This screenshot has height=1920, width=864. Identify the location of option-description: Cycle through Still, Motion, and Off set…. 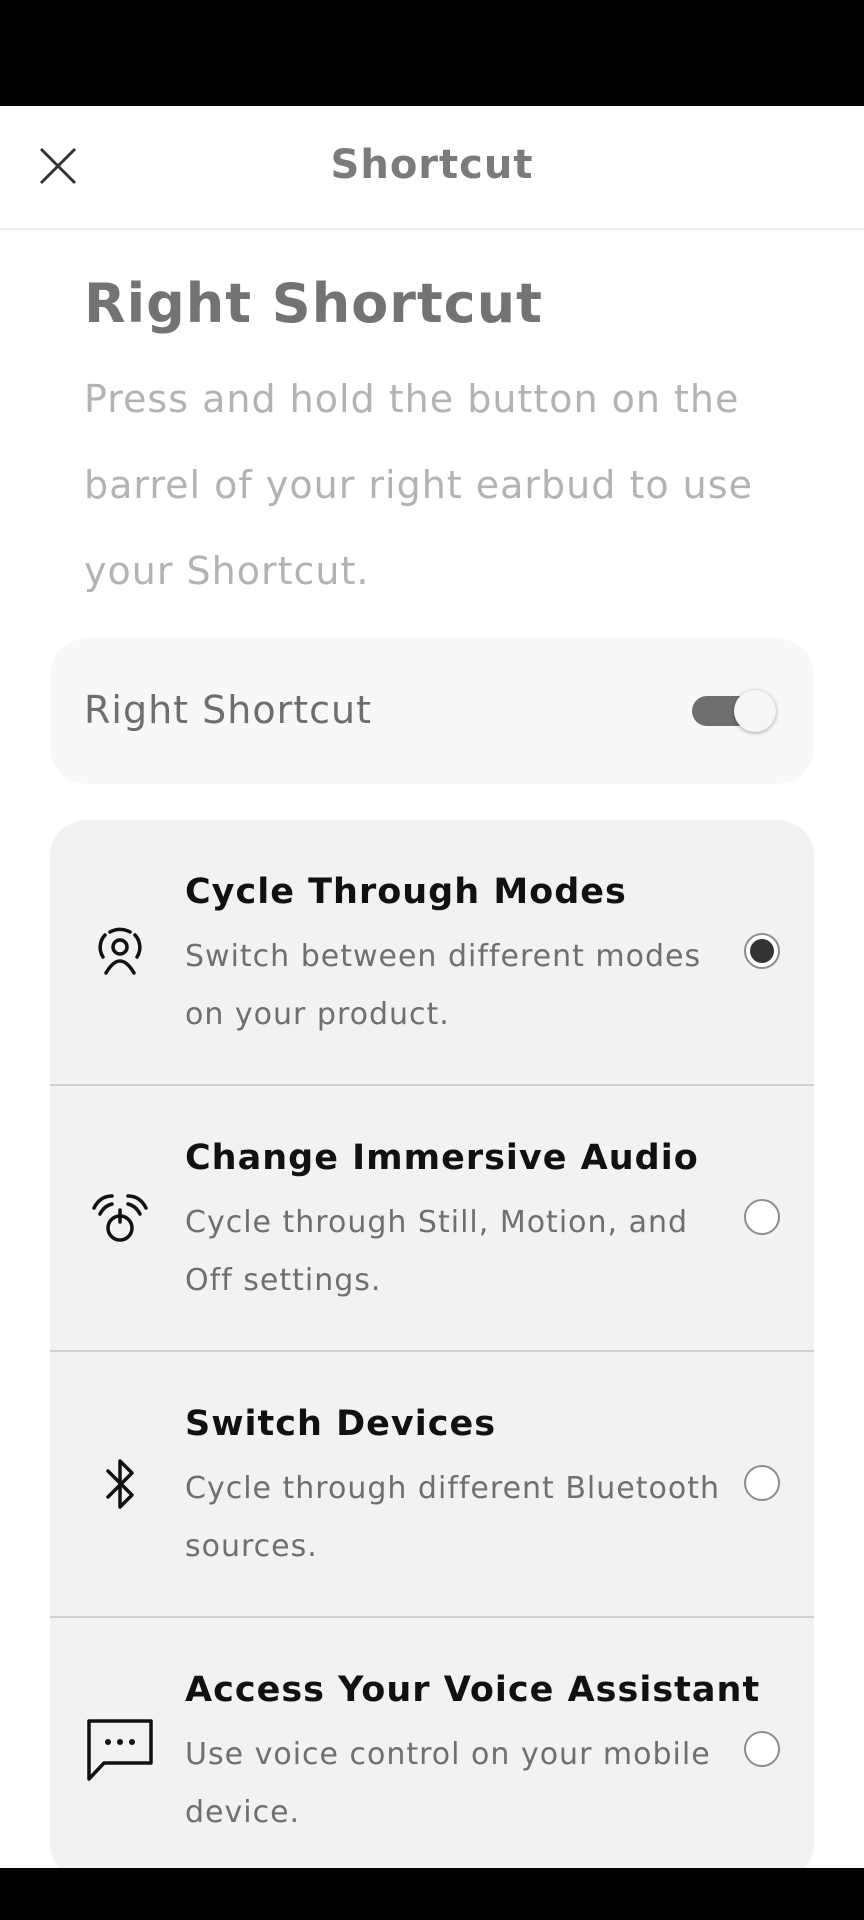
(437, 1251).